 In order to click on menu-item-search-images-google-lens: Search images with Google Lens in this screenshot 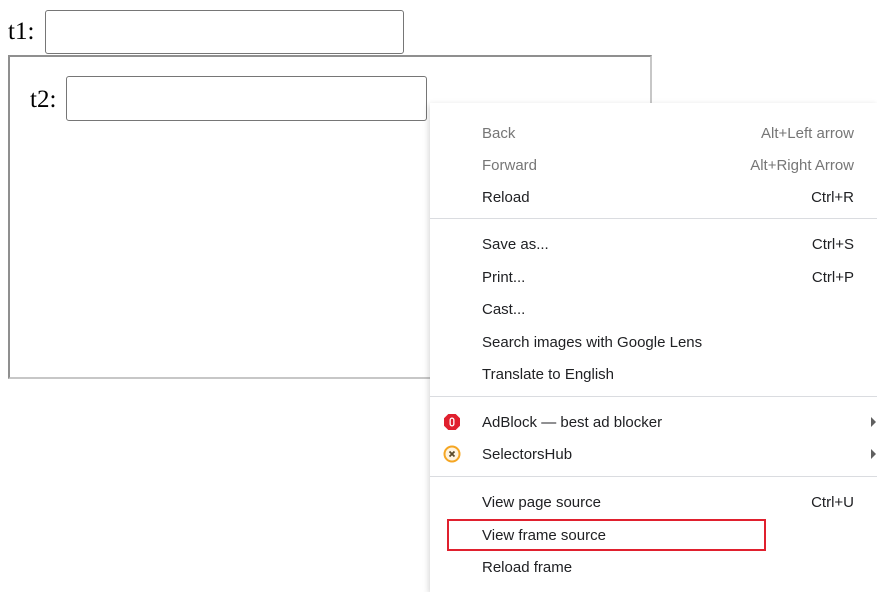, I will do `click(653, 342)`.